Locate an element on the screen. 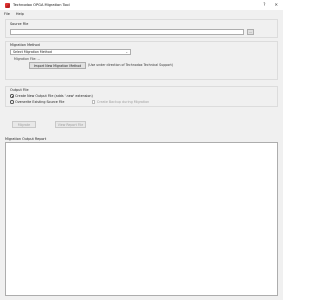 This screenshot has width=320, height=300. close-icon: ✕ is located at coordinates (276, 4).